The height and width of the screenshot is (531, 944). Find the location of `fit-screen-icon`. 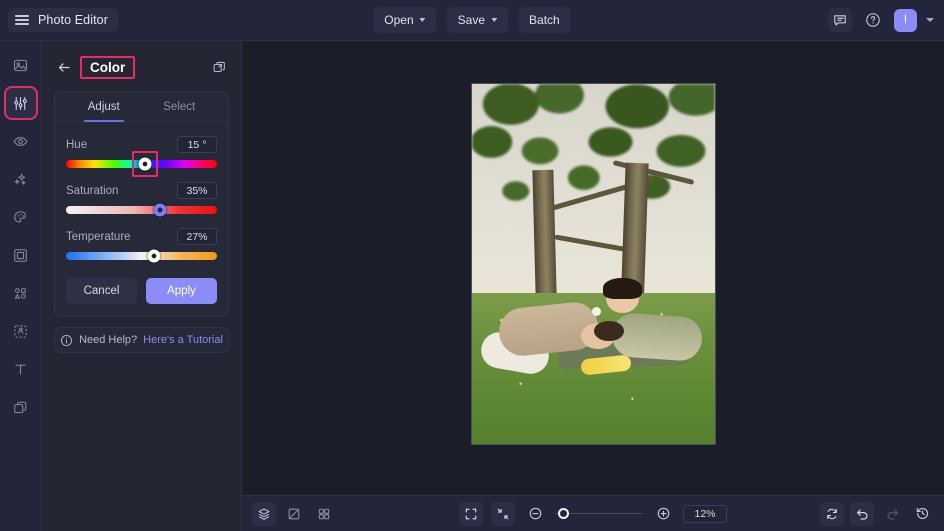

fit-screen-icon is located at coordinates (471, 513).